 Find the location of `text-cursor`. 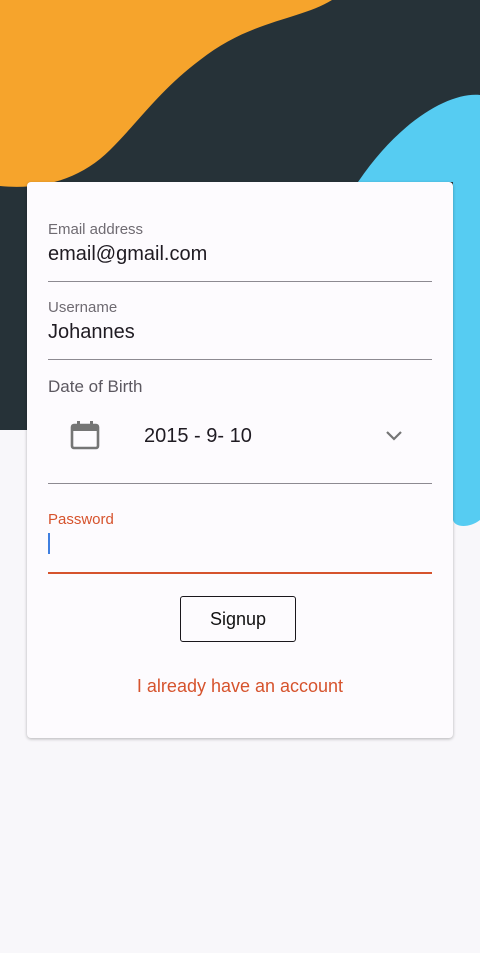

text-cursor is located at coordinates (49, 543).